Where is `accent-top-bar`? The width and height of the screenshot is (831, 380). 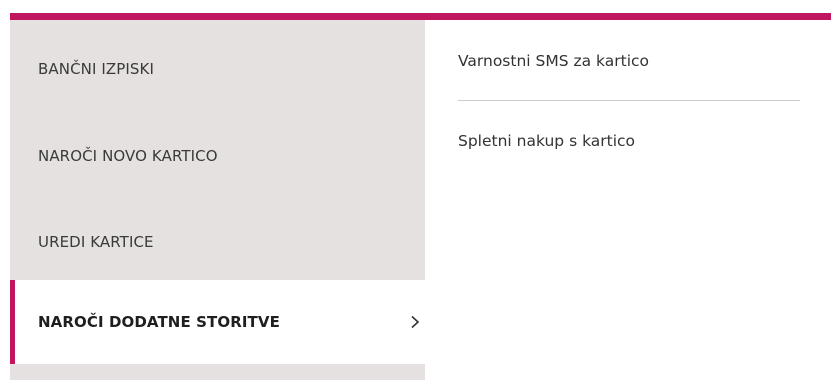
accent-top-bar is located at coordinates (420, 16).